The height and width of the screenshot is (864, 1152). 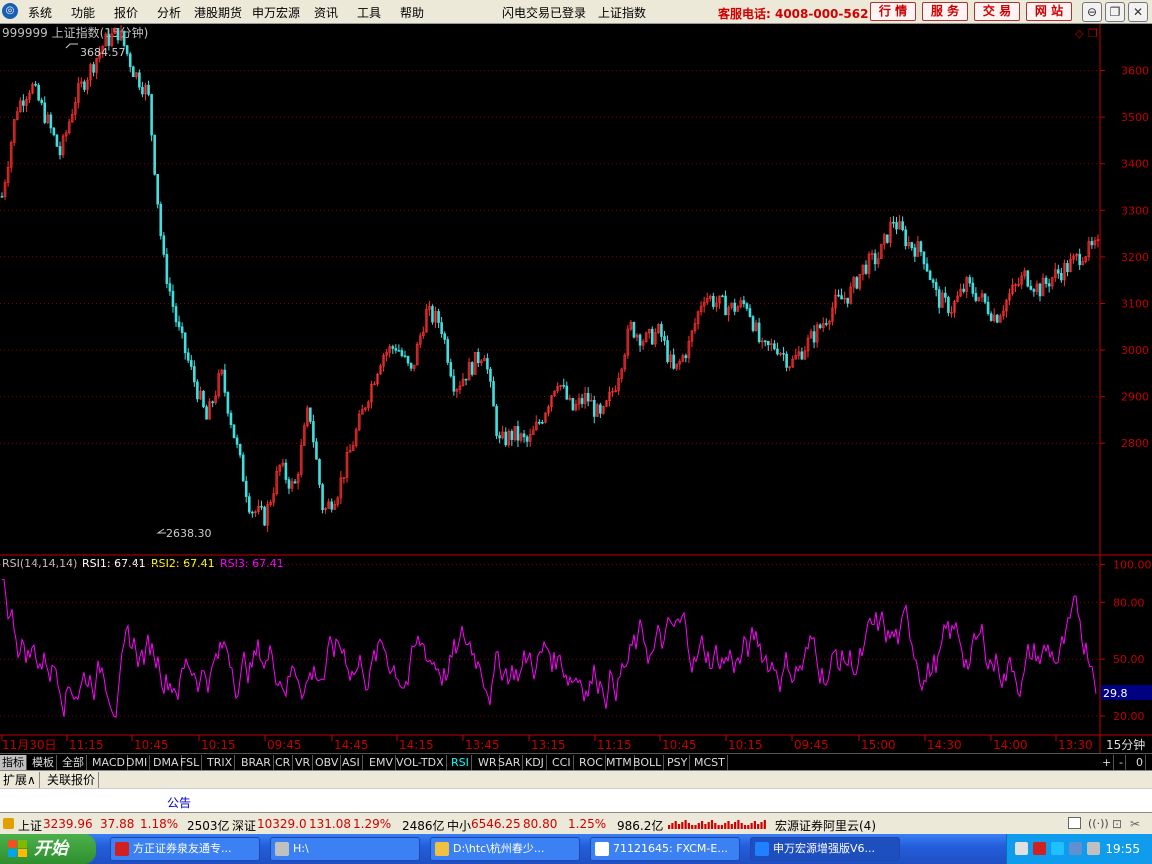 I want to click on close-icon: ✕, so click(x=1138, y=12).